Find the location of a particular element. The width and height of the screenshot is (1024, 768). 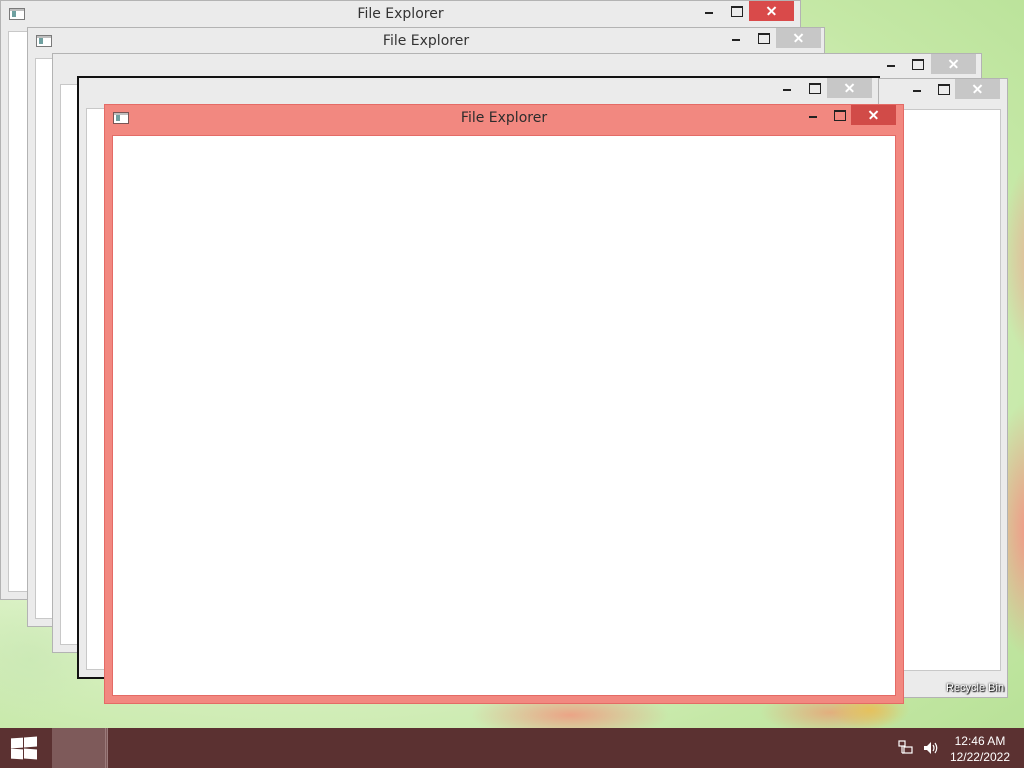

clock-date: 12/22/2022 is located at coordinates (979, 757).